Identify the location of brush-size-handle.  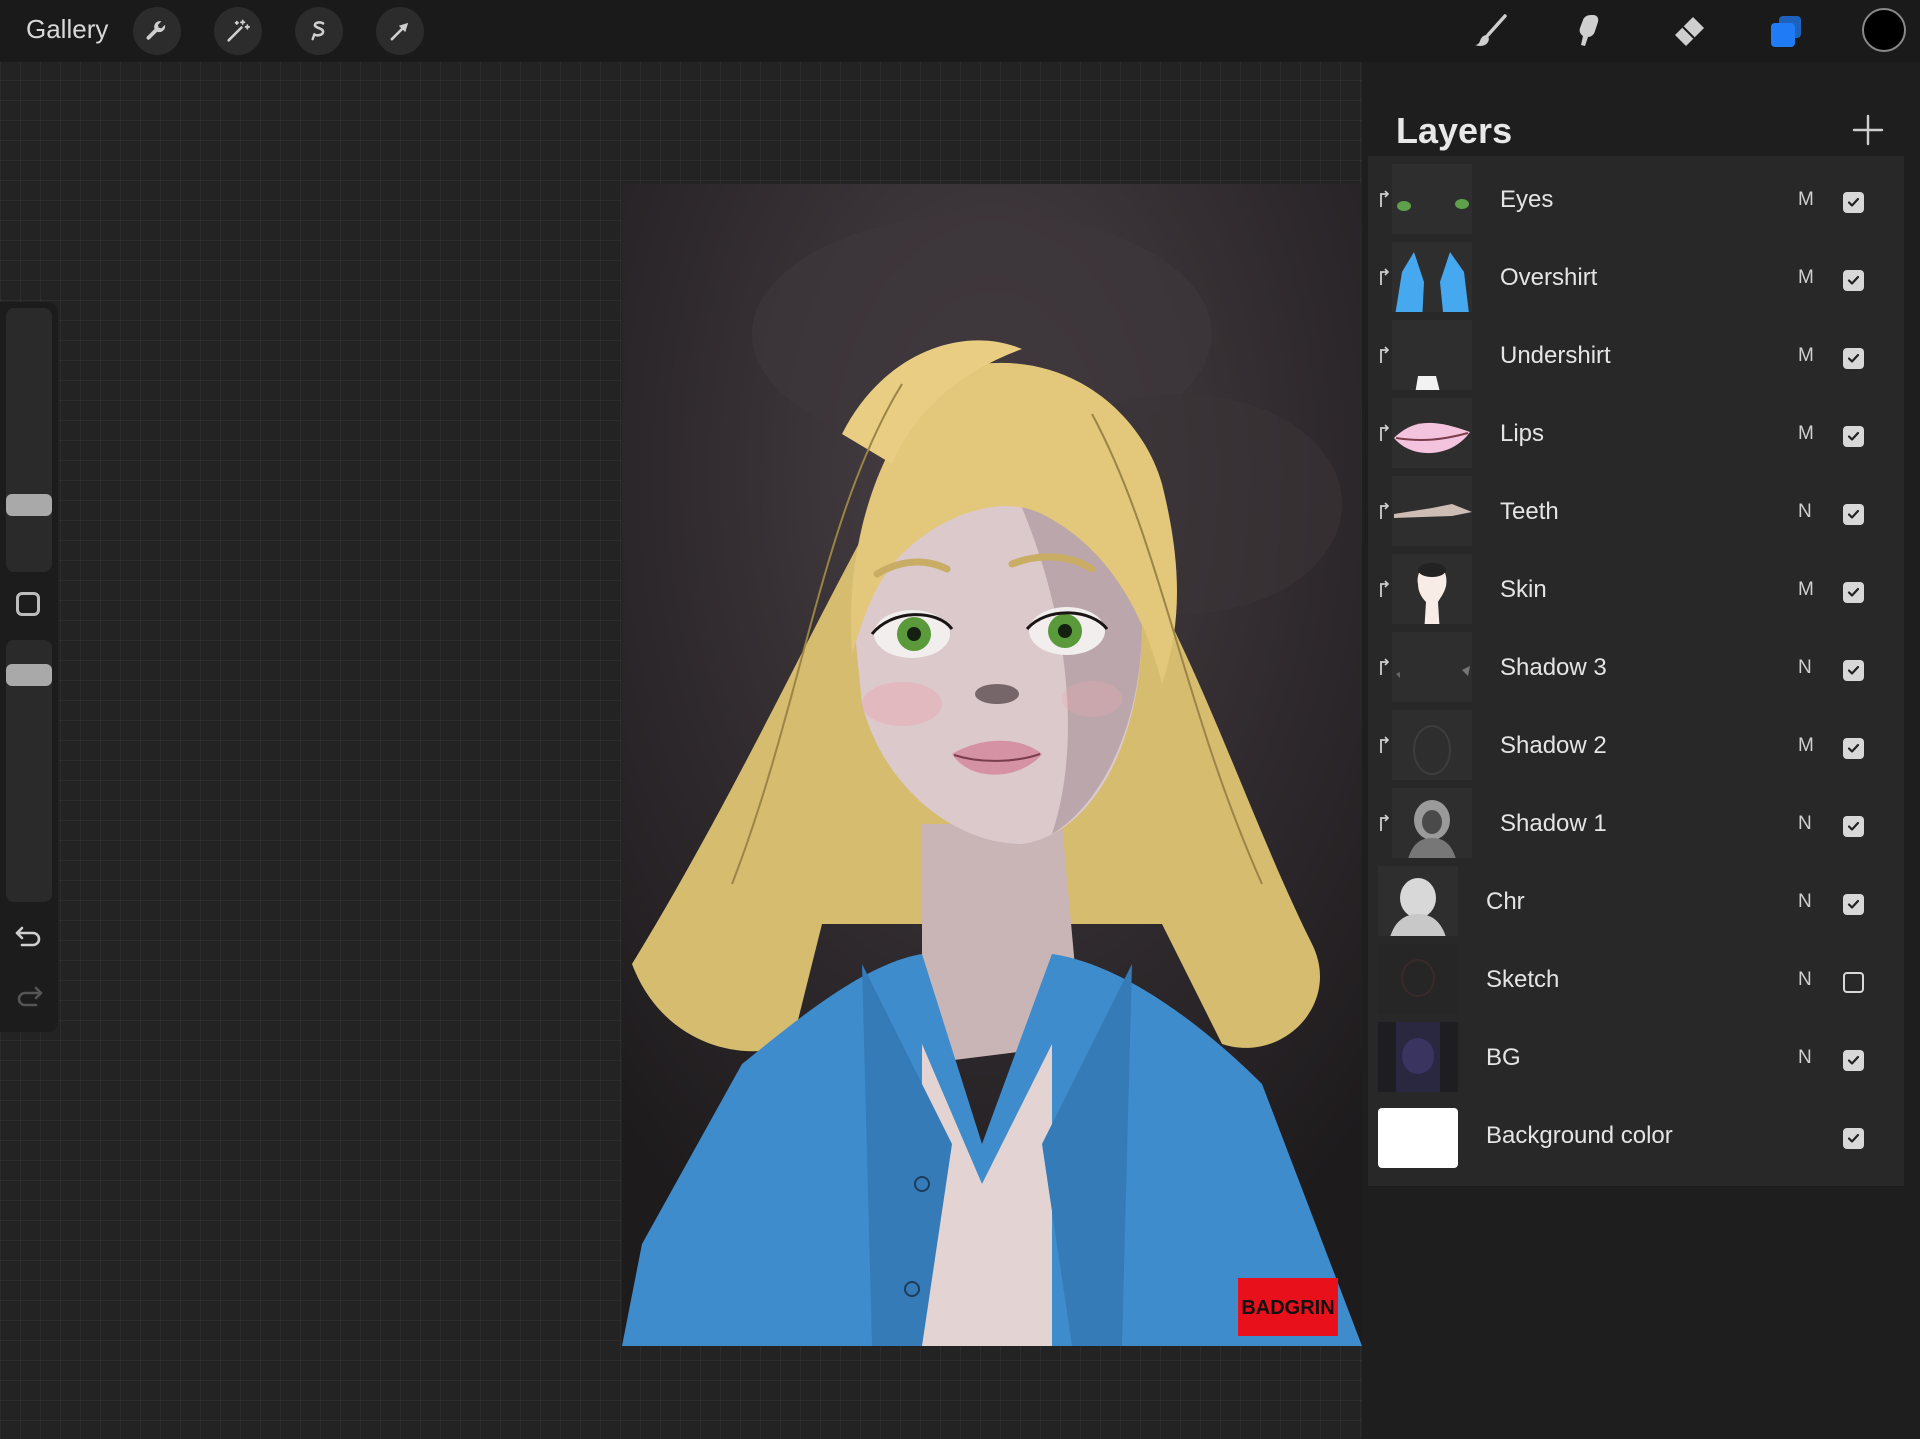
(29, 505).